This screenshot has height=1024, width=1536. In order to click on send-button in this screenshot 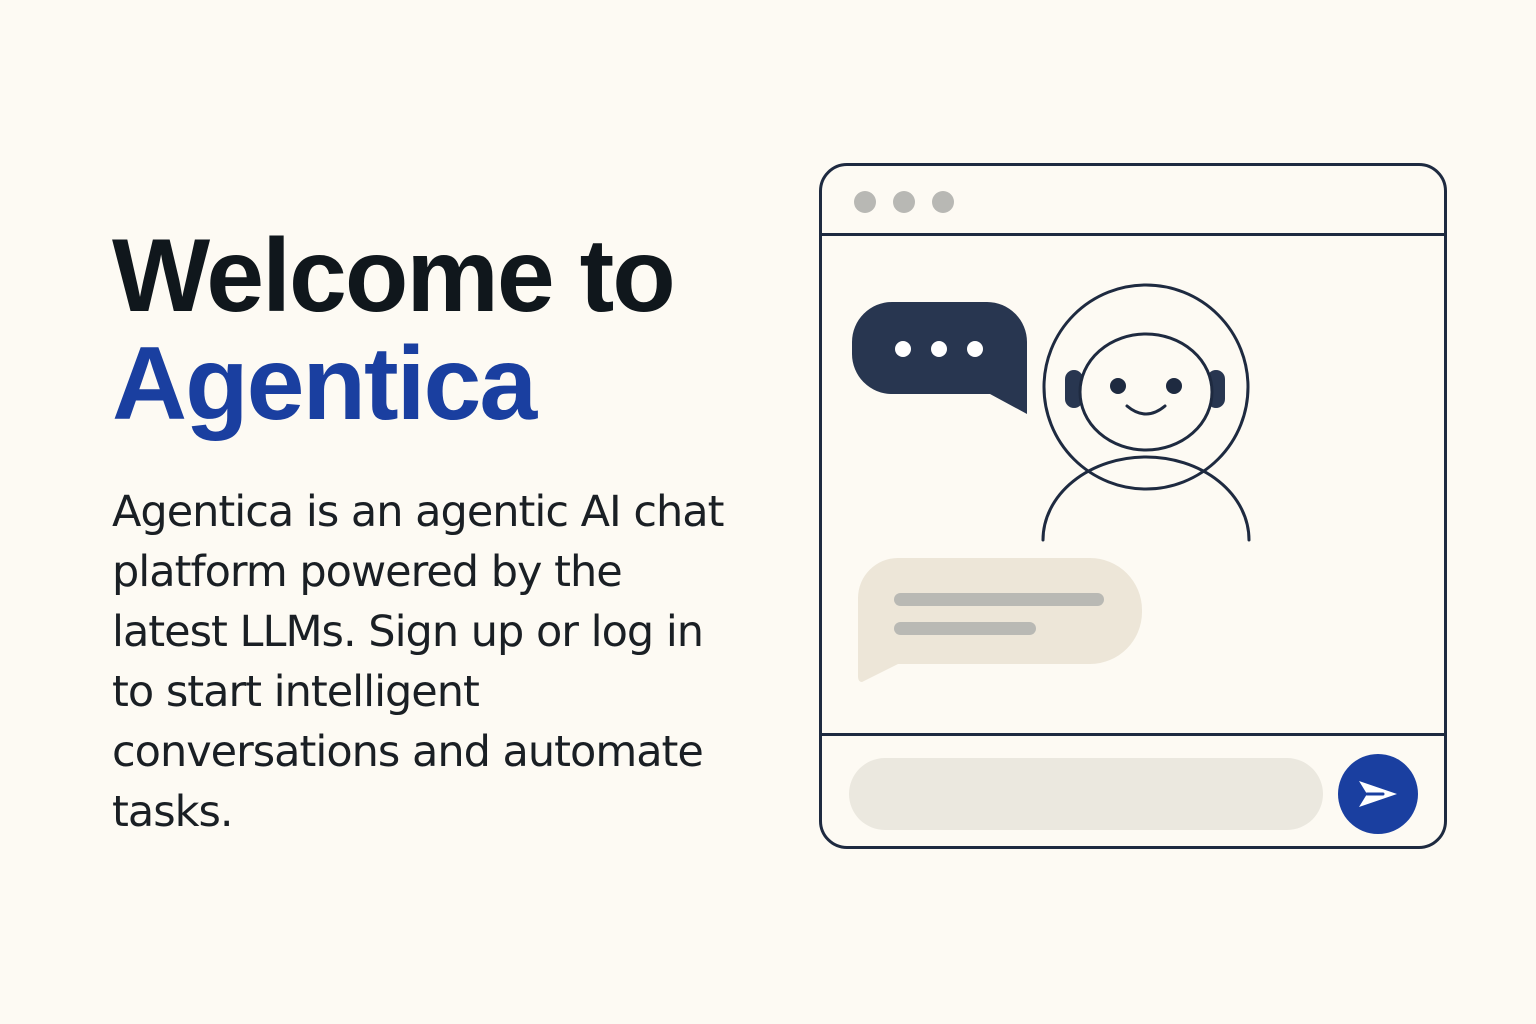, I will do `click(1378, 794)`.